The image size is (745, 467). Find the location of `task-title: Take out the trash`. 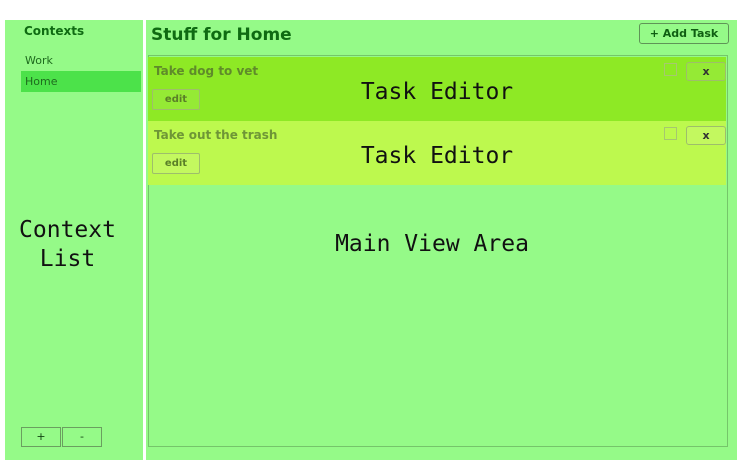

task-title: Take out the trash is located at coordinates (216, 135).